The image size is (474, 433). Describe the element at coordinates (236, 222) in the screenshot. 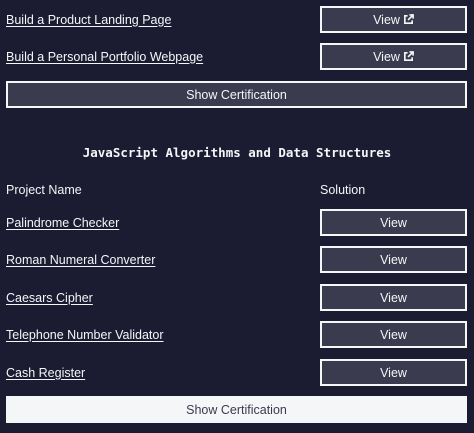

I see `project-row: Palindrome Checker View` at that location.